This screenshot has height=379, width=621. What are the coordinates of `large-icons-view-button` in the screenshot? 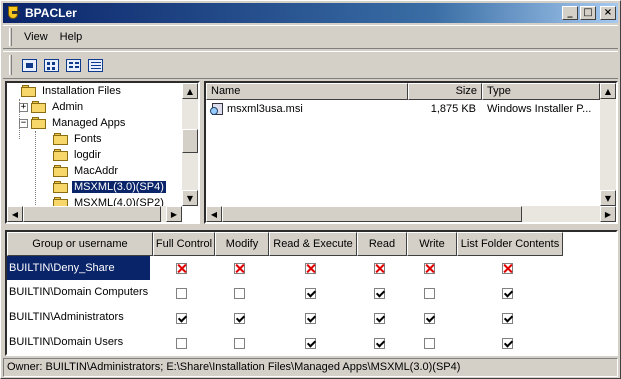 It's located at (29, 65).